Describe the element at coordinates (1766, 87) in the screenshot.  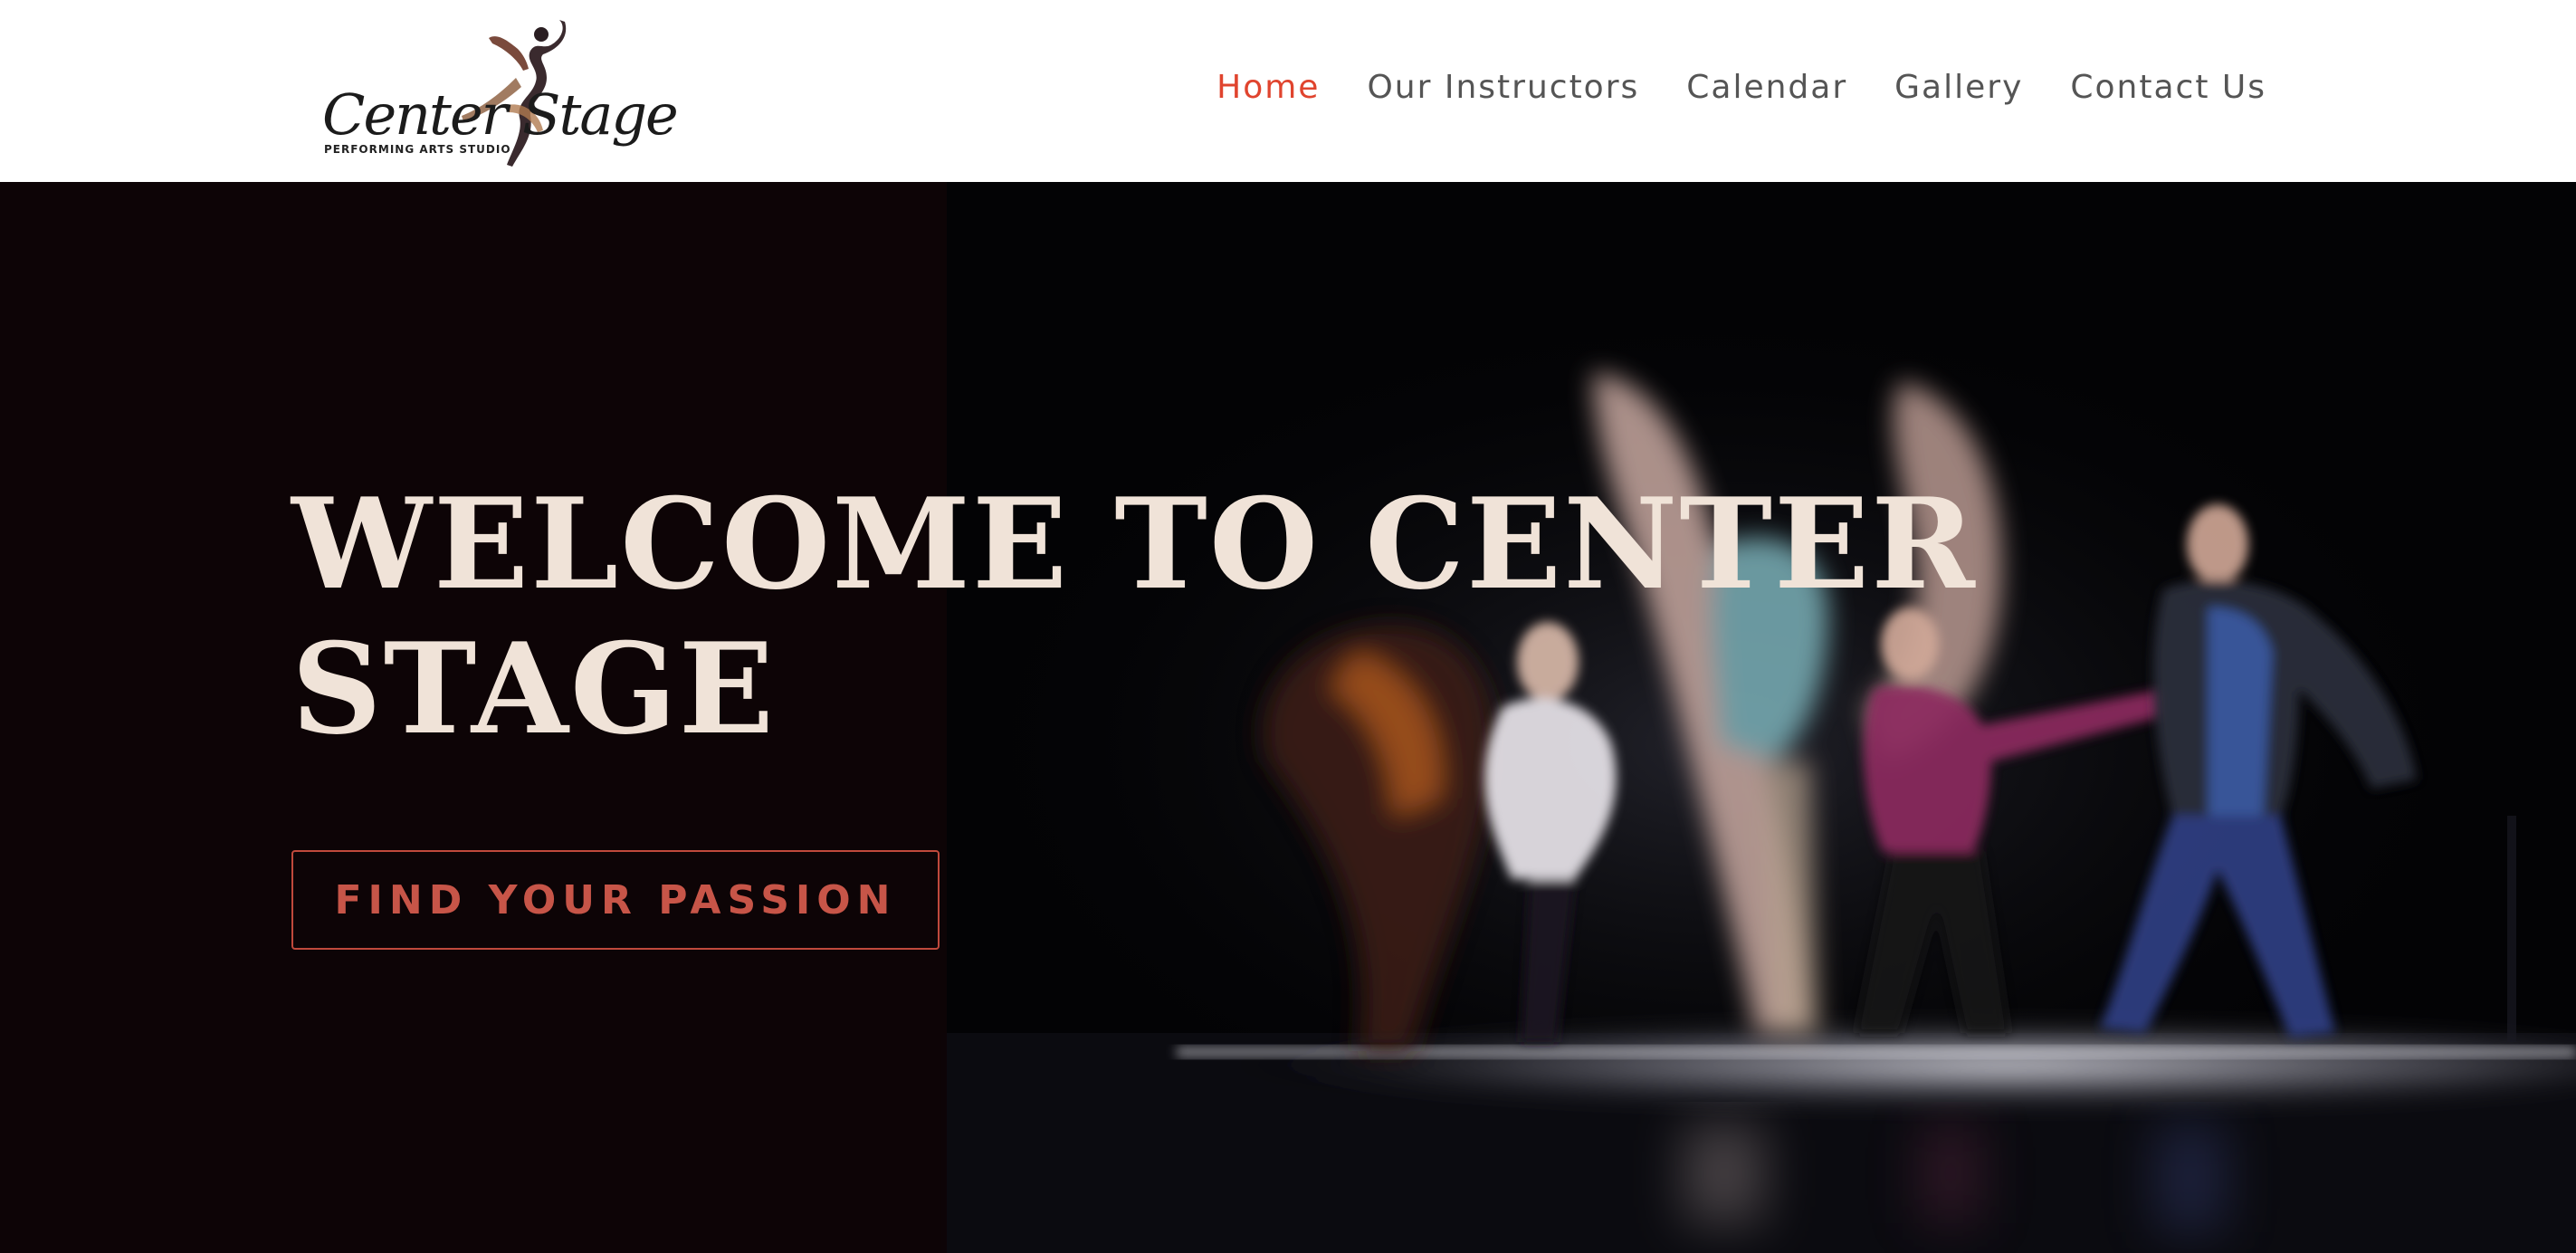
I see `nav-calendar: Calendar` at that location.